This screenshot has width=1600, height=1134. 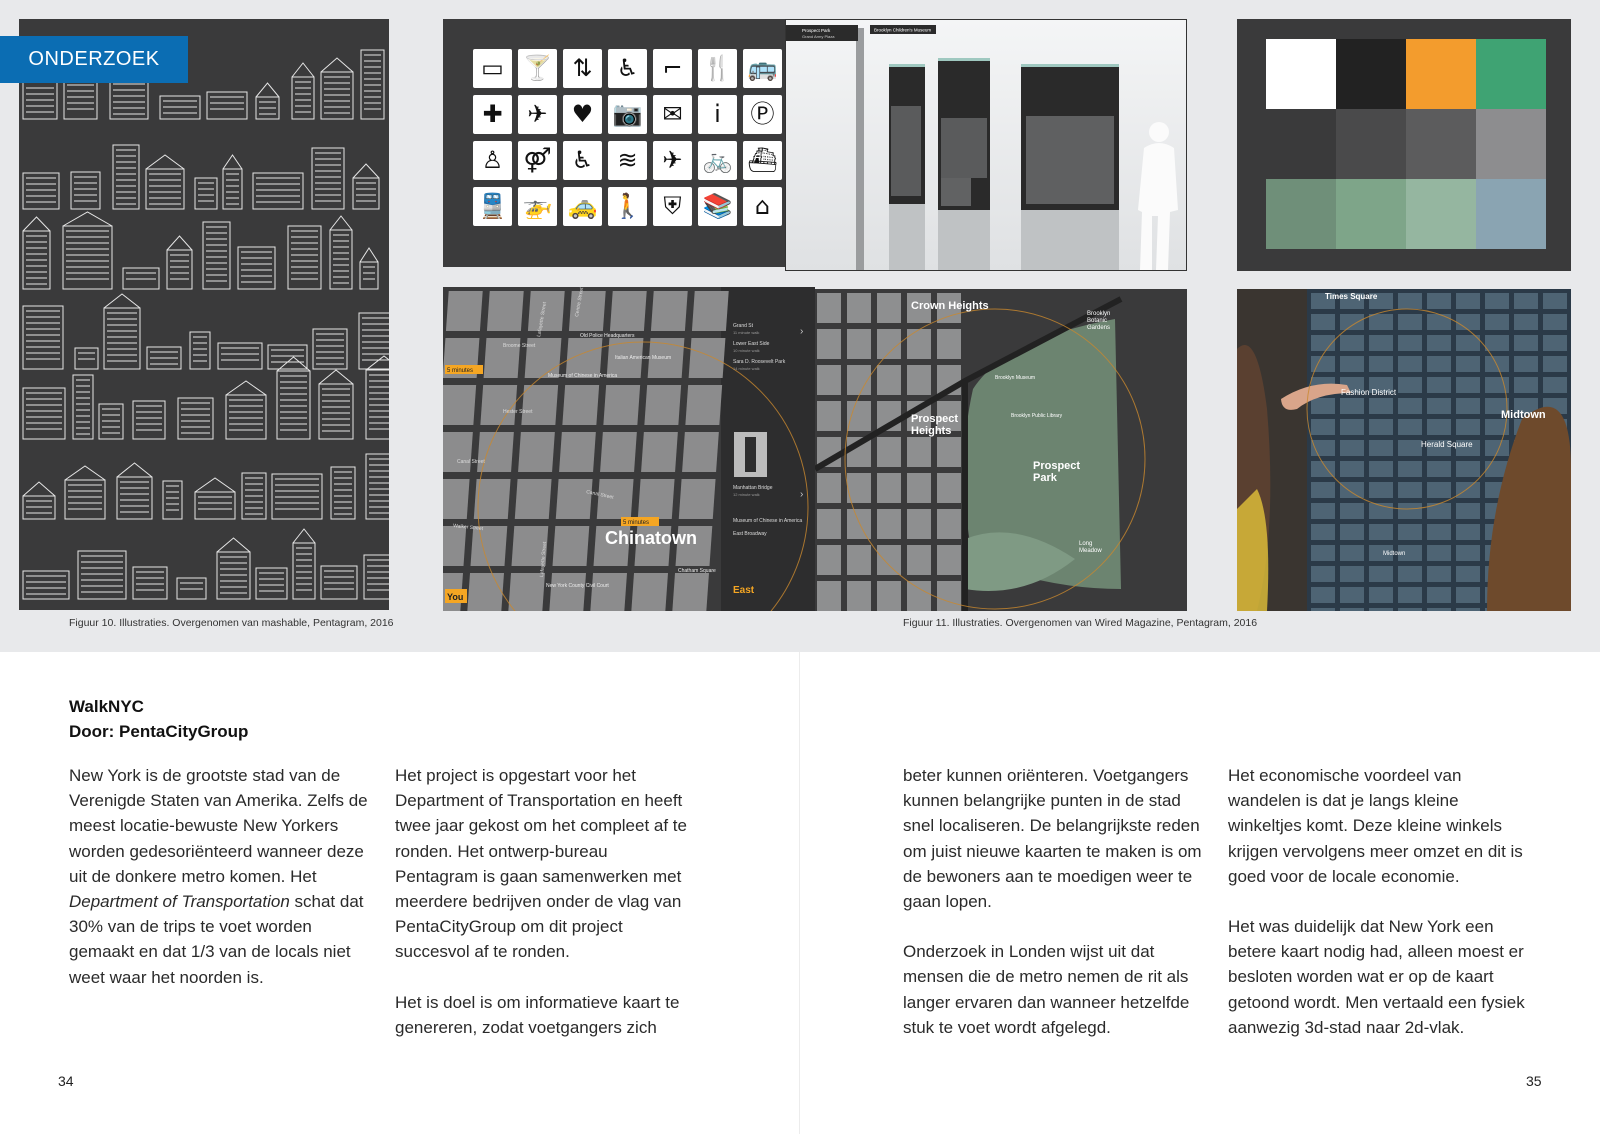 What do you see at coordinates (518, 412) in the screenshot?
I see `street-label: Hester Street` at bounding box center [518, 412].